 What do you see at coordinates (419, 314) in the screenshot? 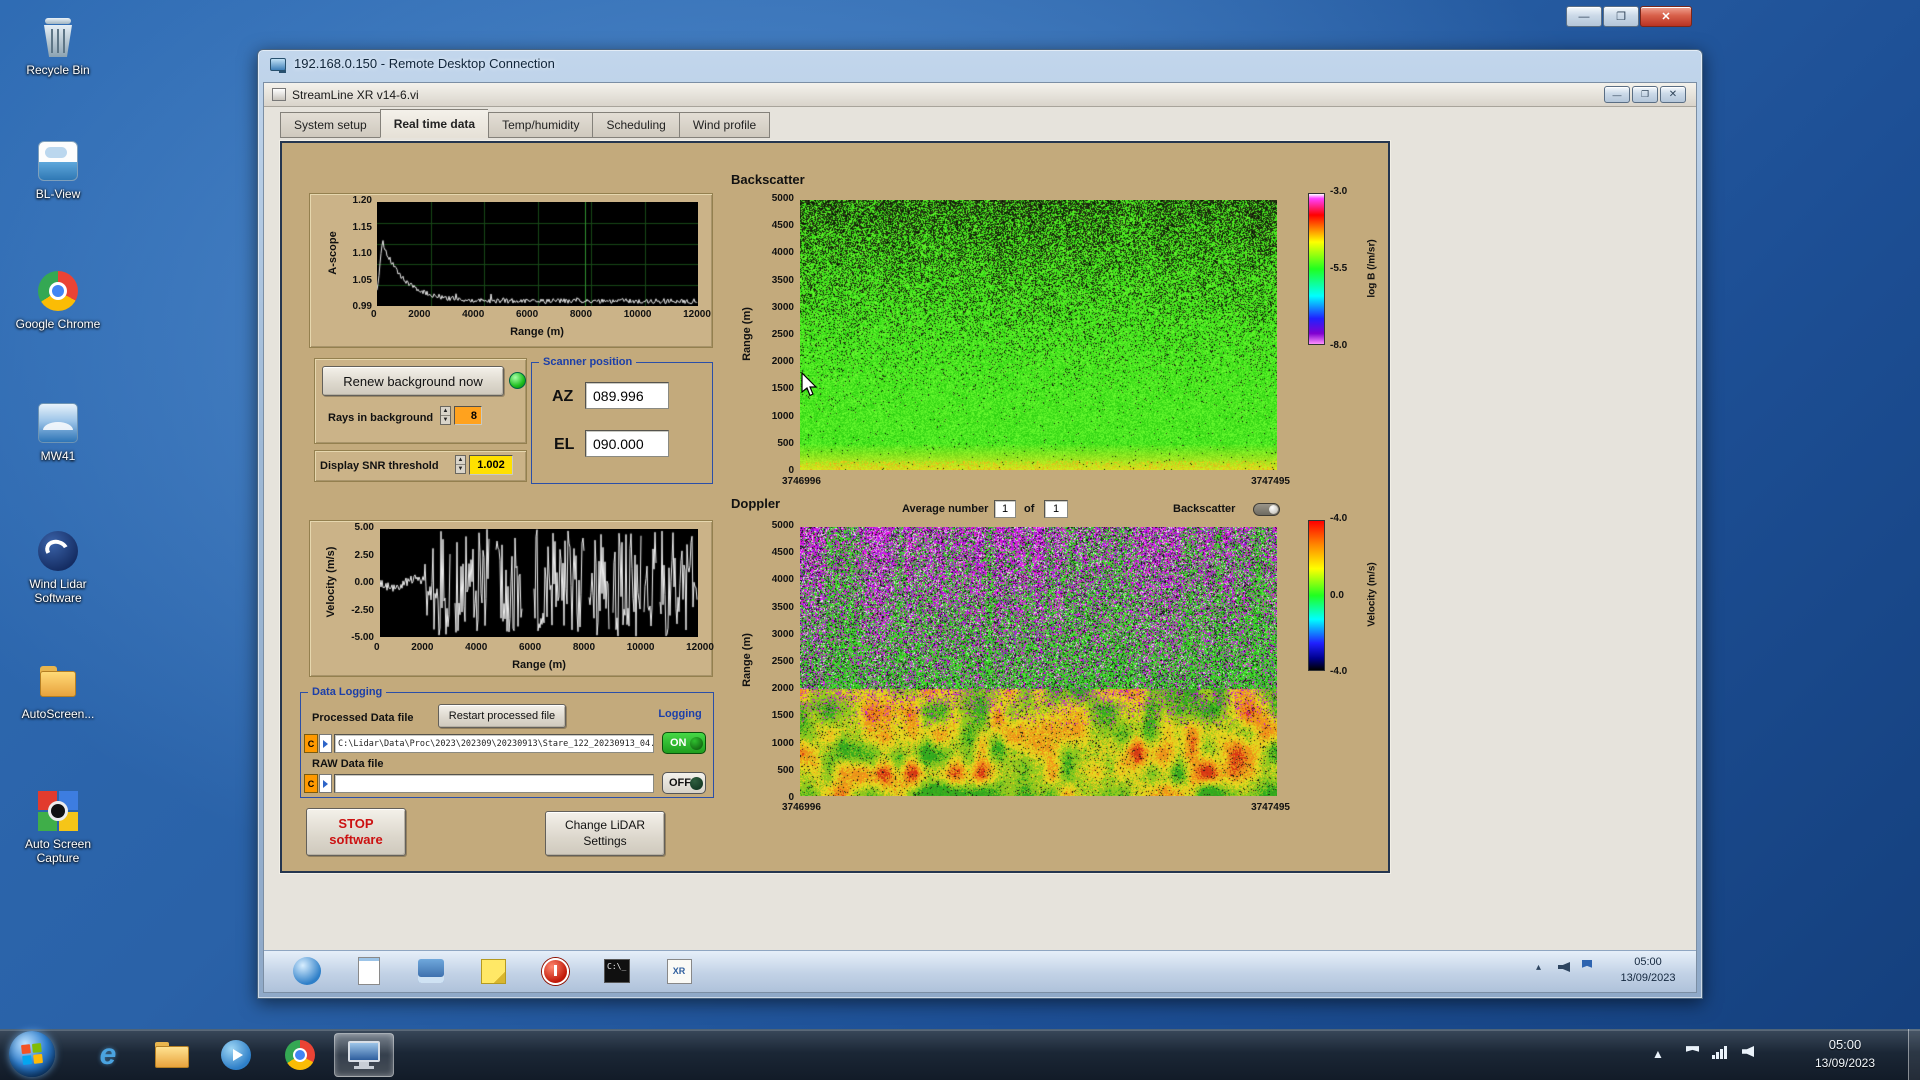
I see `tick-label: 2000` at bounding box center [419, 314].